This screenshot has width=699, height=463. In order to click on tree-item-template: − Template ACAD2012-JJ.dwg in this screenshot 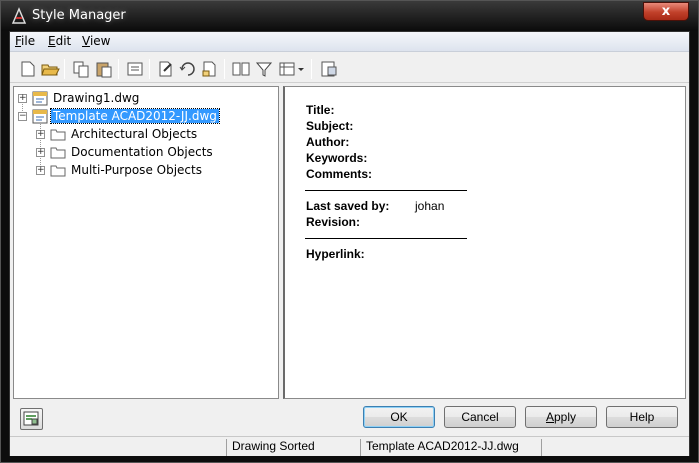, I will do `click(143, 117)`.